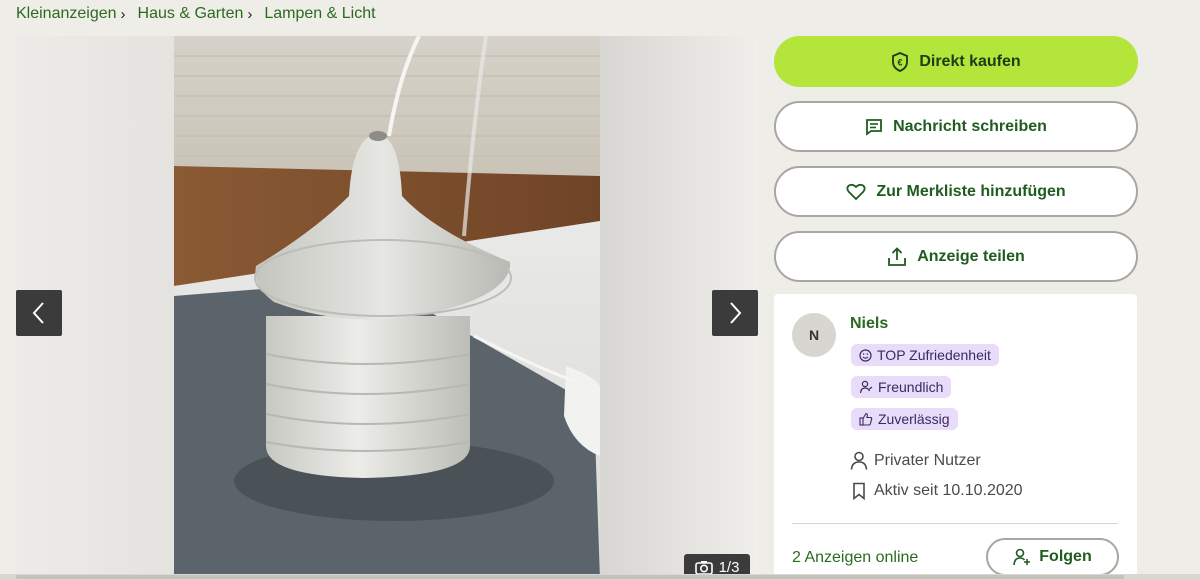 Image resolution: width=1200 pixels, height=580 pixels. I want to click on badge-label: TOP Zufriedenheit, so click(934, 355).